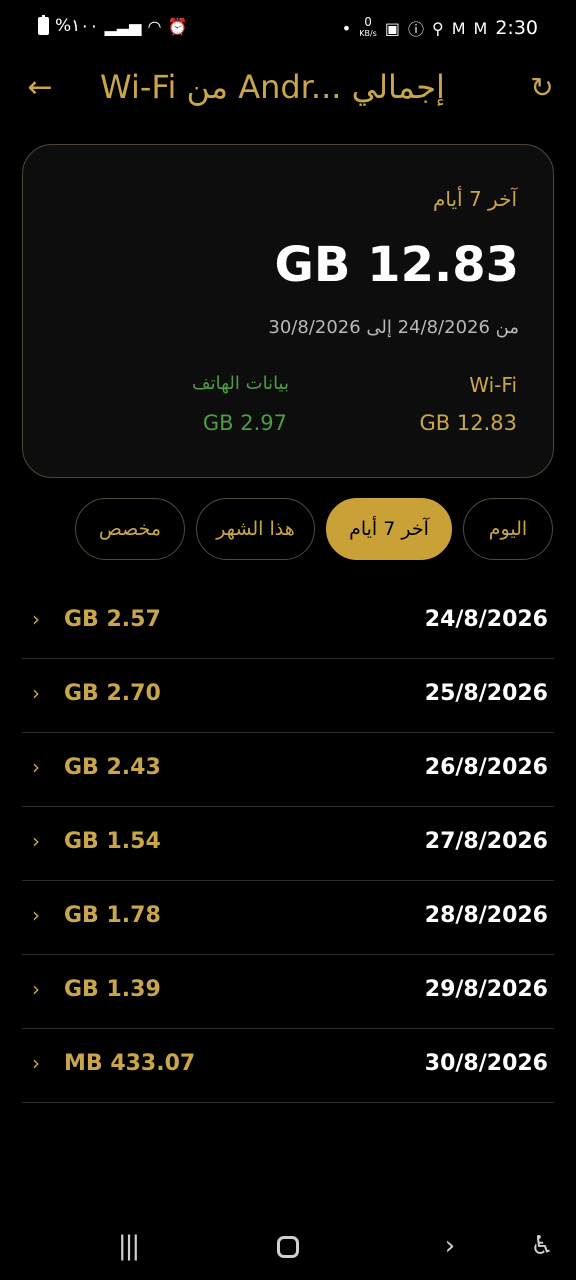 Image resolution: width=576 pixels, height=1280 pixels. What do you see at coordinates (542, 88) in the screenshot?
I see `refresh-icon: ↻` at bounding box center [542, 88].